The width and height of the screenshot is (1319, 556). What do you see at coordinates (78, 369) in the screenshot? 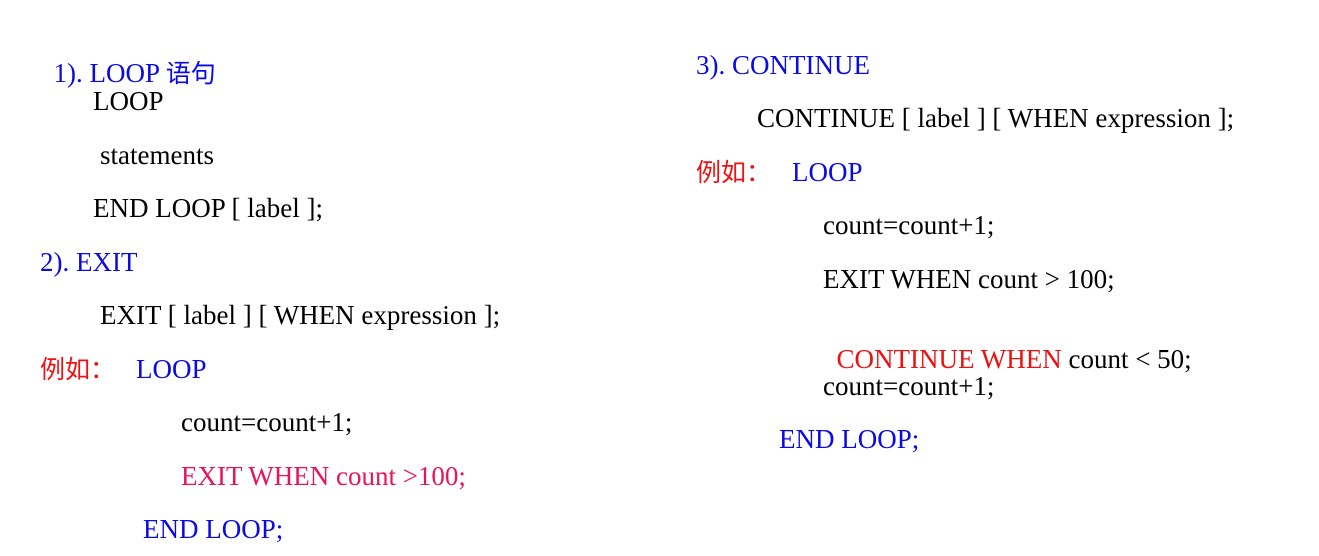
I see `left-example-label: 例如：` at bounding box center [78, 369].